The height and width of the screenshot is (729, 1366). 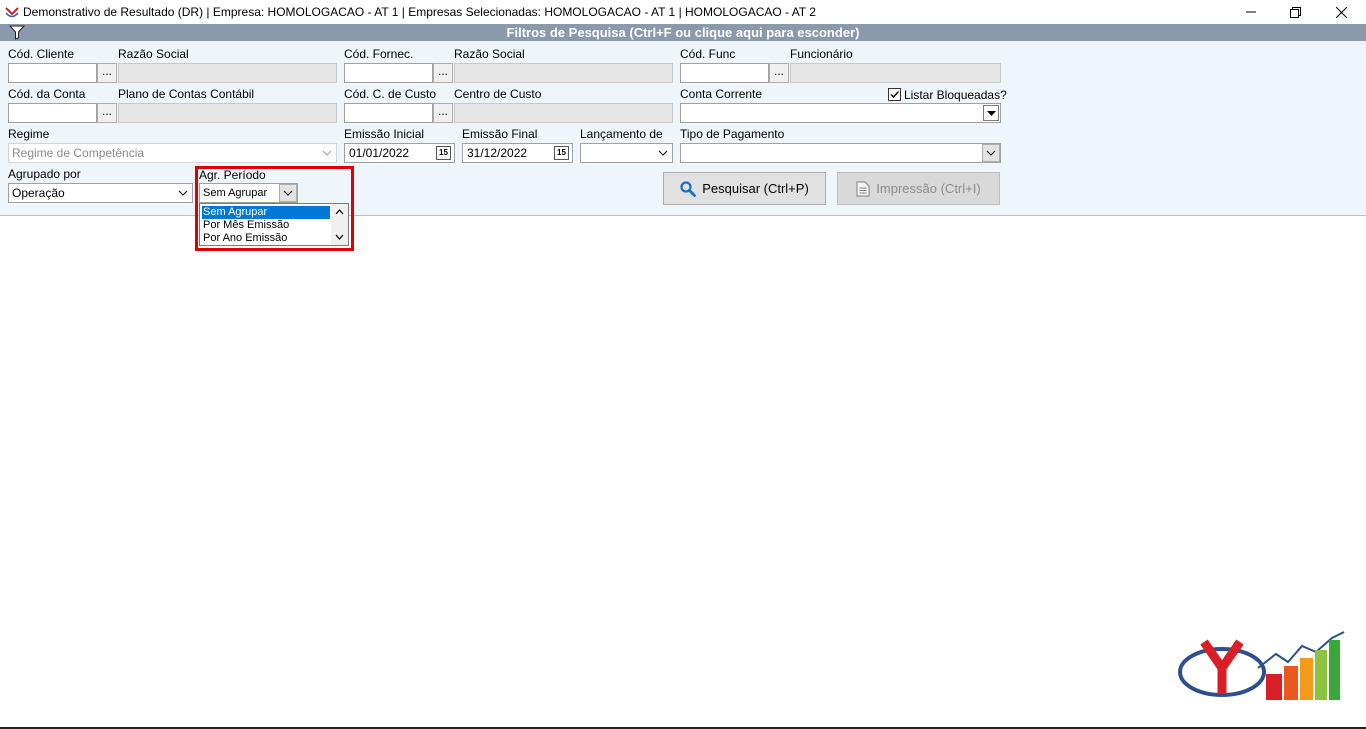 What do you see at coordinates (955, 95) in the screenshot?
I see `listar-bloqueadas-label: Listar Bloqueadas?` at bounding box center [955, 95].